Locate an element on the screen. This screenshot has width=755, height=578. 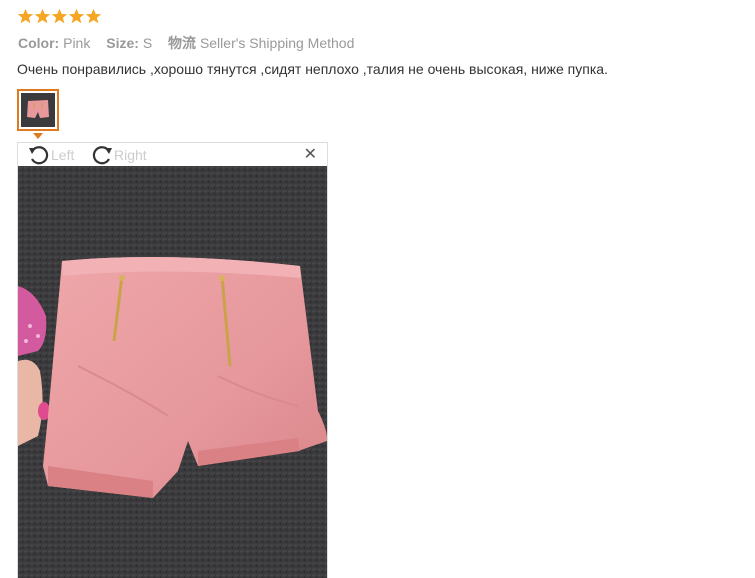
rotate-right-icon is located at coordinates (102, 155).